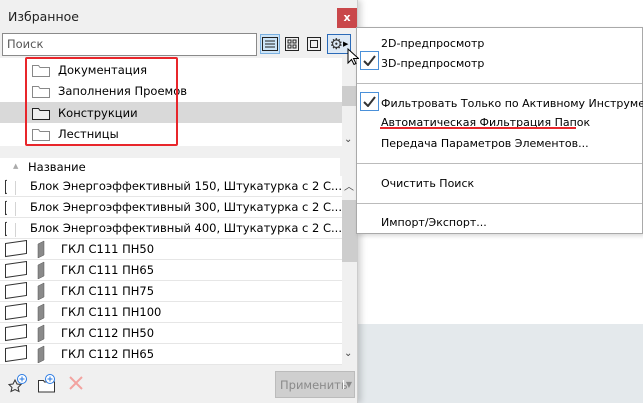 The width and height of the screenshot is (643, 403). Describe the element at coordinates (57, 167) in the screenshot. I see `column-header-name: Название` at that location.